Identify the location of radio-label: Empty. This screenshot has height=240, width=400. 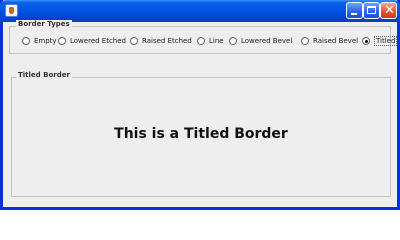
(45, 41).